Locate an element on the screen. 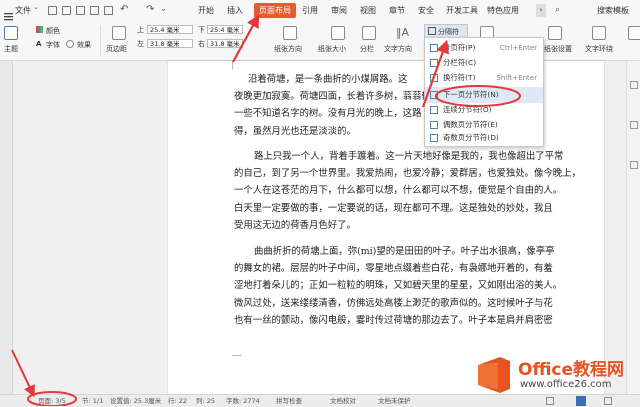  top-margin-label: 上 is located at coordinates (140, 30).